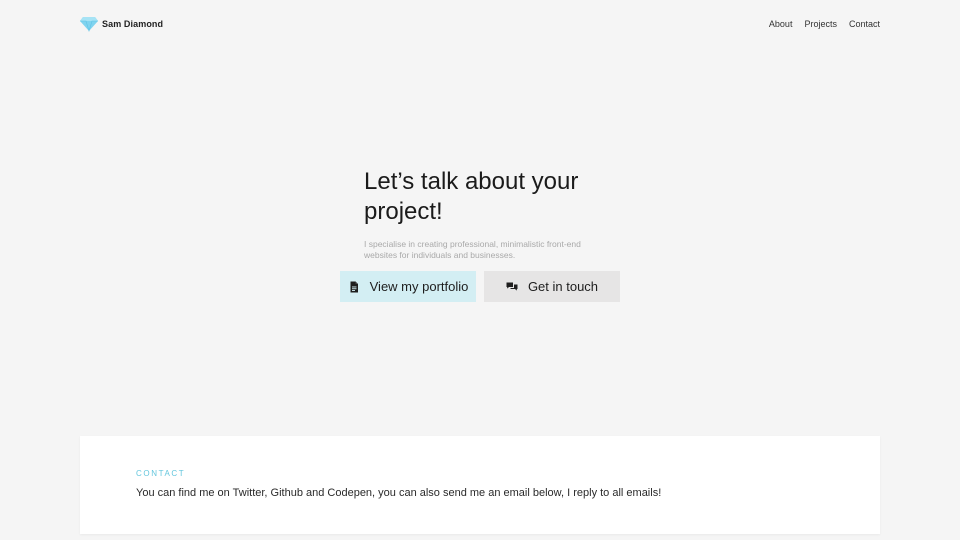 The width and height of the screenshot is (960, 540). Describe the element at coordinates (471, 196) in the screenshot. I see `hero-title: Let’s talk about your project!` at that location.